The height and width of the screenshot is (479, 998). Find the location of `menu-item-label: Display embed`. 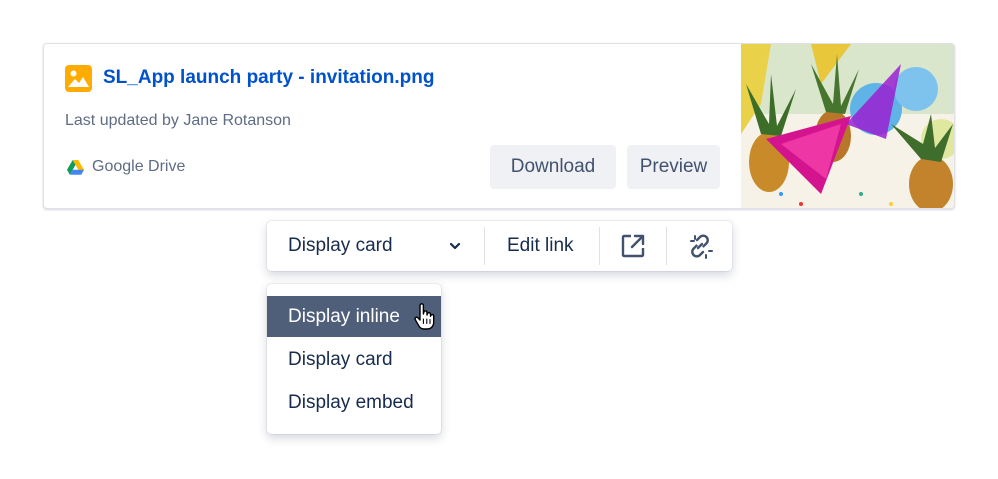

menu-item-label: Display embed is located at coordinates (351, 402).